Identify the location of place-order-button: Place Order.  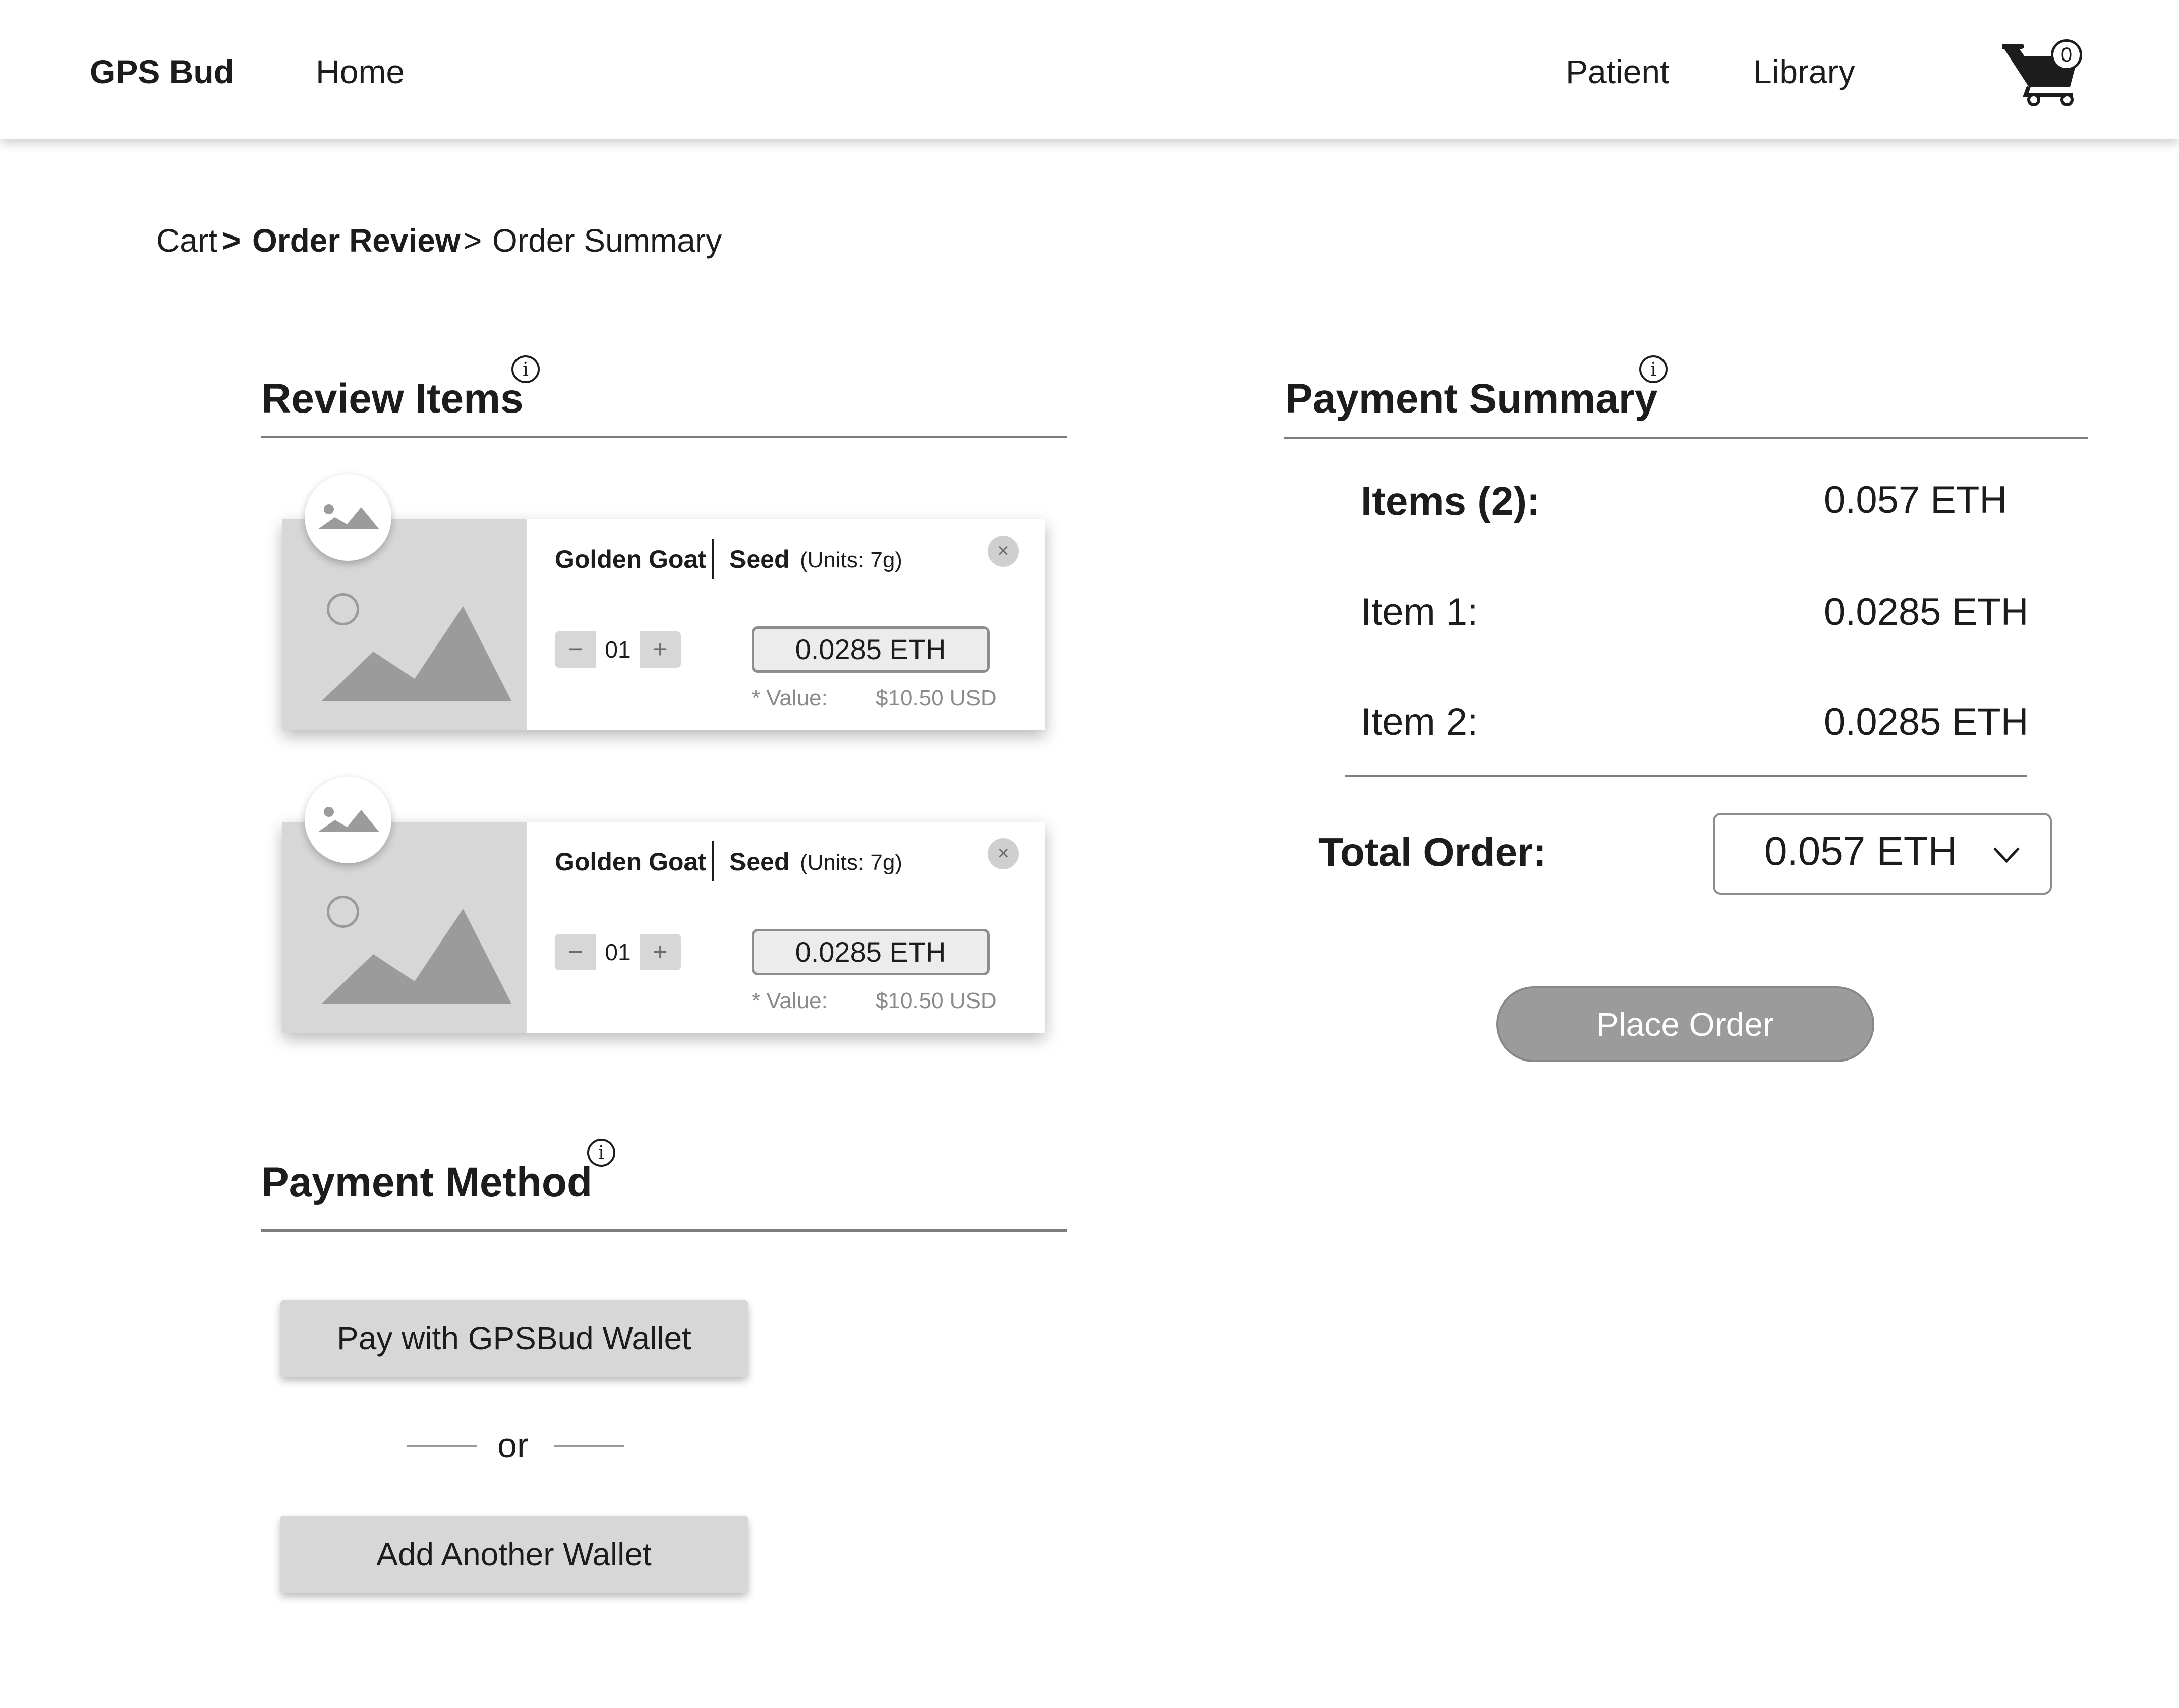
(1685, 1024).